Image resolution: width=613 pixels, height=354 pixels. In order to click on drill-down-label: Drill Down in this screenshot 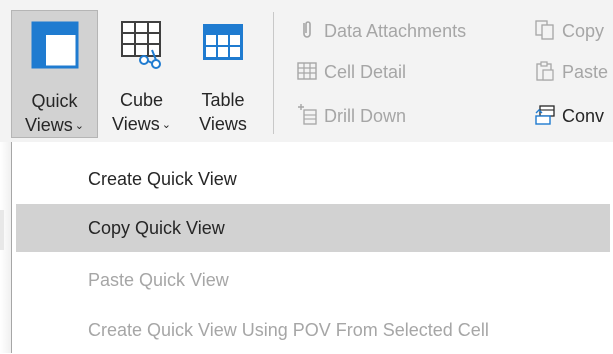, I will do `click(365, 116)`.